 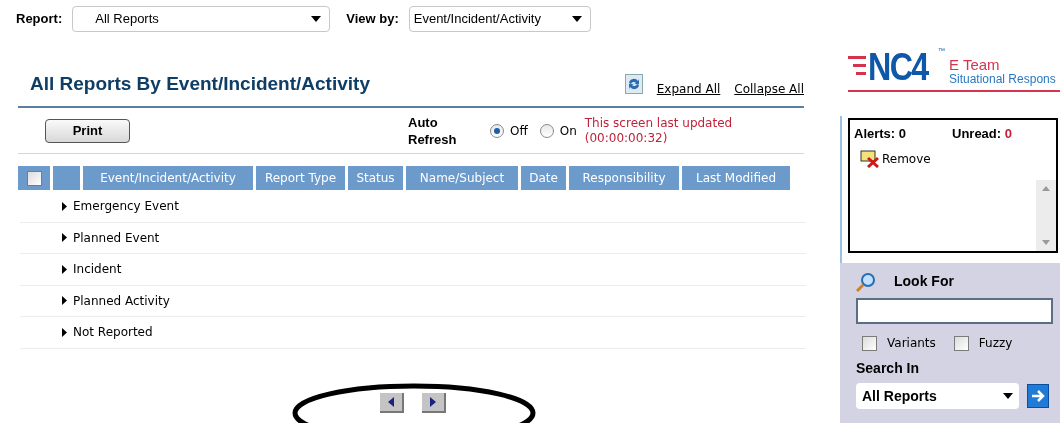 I want to click on left-triangle-icon, so click(x=391, y=401).